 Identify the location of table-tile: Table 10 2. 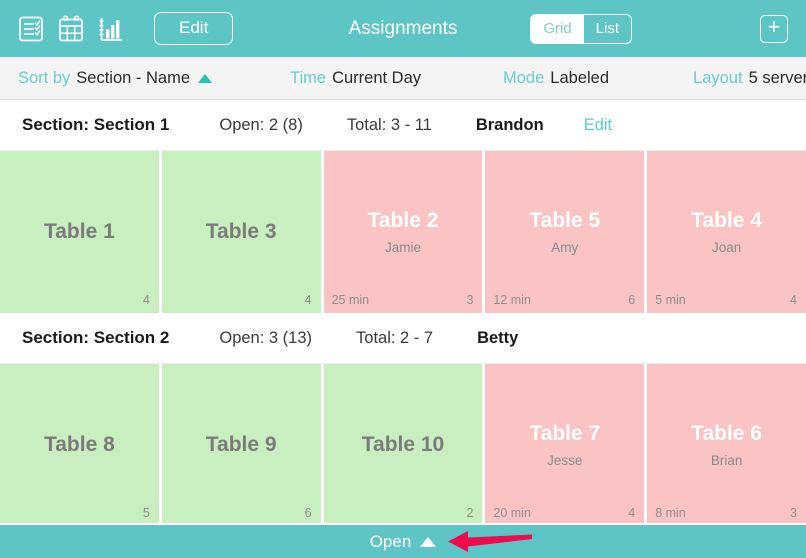
(403, 443).